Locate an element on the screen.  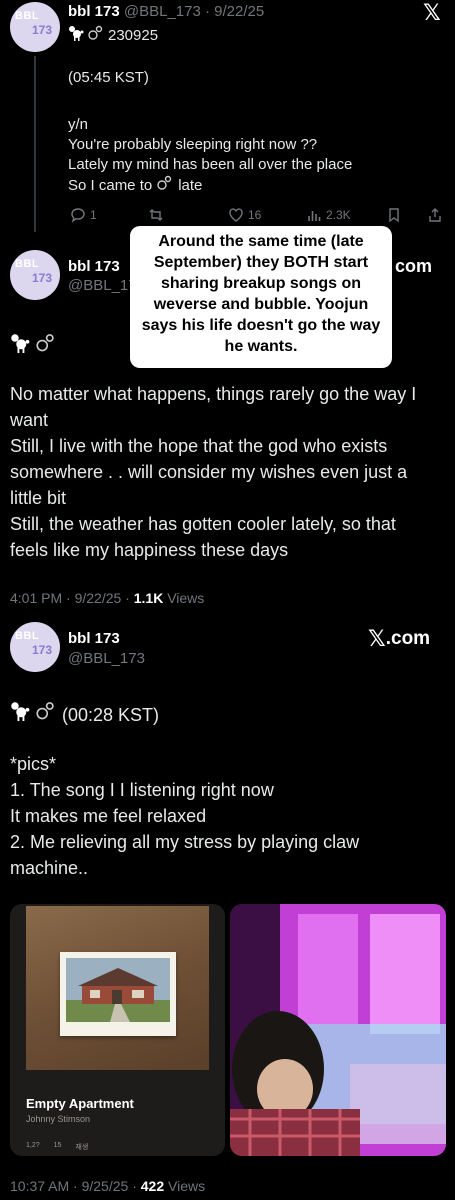
tweet-line: feels like my happiness these days is located at coordinates (149, 550).